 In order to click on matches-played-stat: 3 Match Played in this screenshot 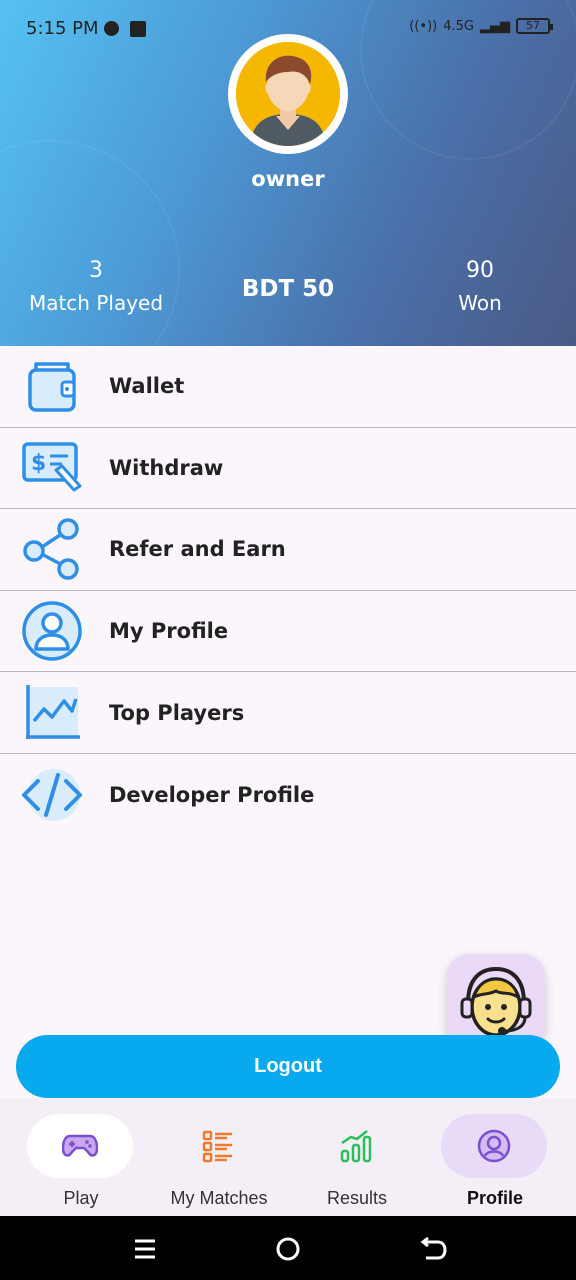, I will do `click(96, 286)`.